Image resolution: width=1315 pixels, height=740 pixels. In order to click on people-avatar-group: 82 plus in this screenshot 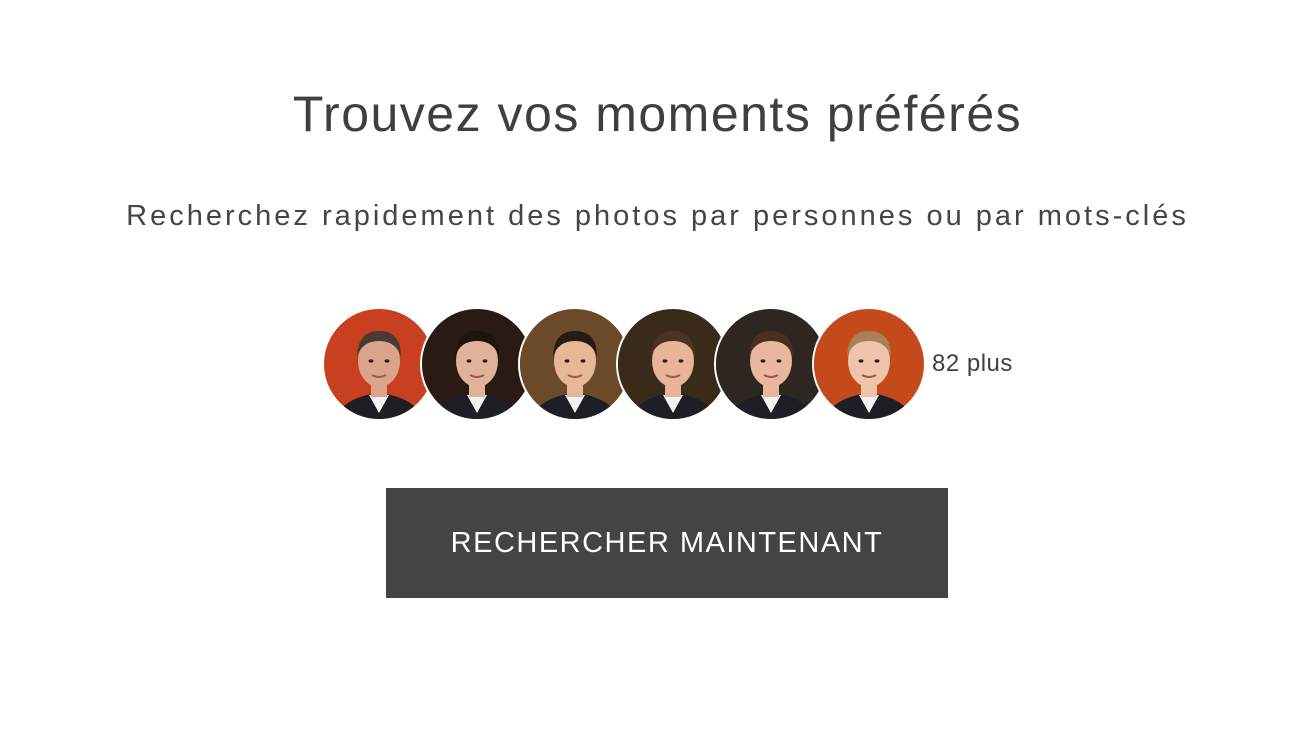, I will do `click(667, 364)`.